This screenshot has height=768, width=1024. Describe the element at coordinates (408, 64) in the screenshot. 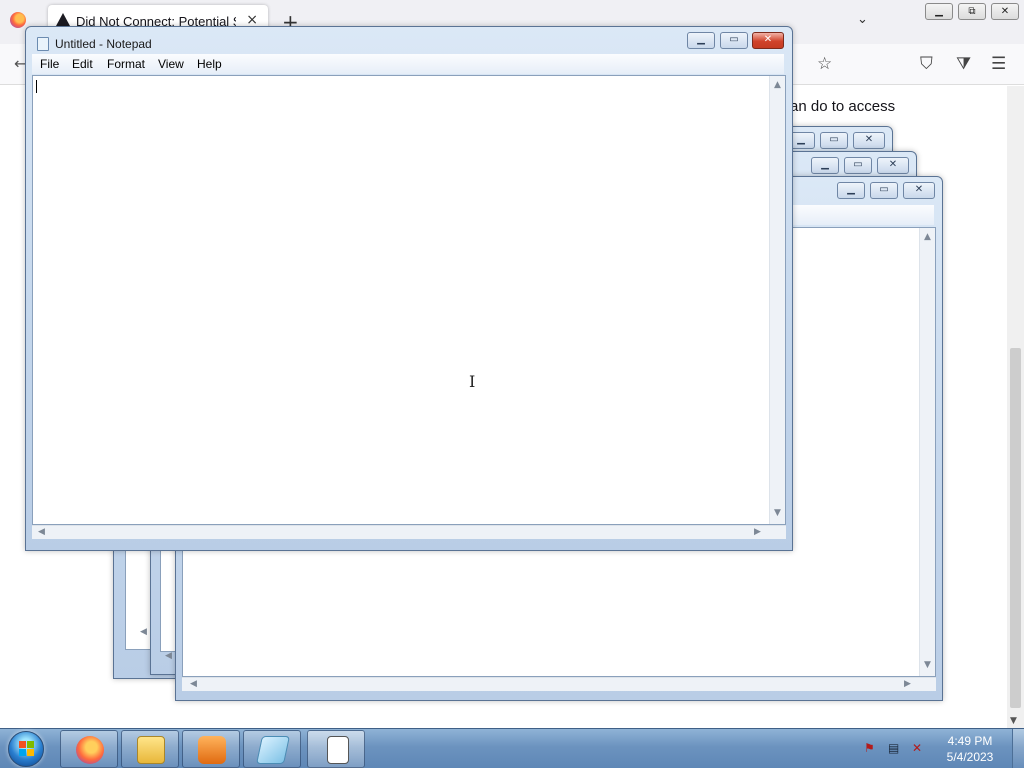

I see `menu-bar: File Edit Format View Help` at that location.